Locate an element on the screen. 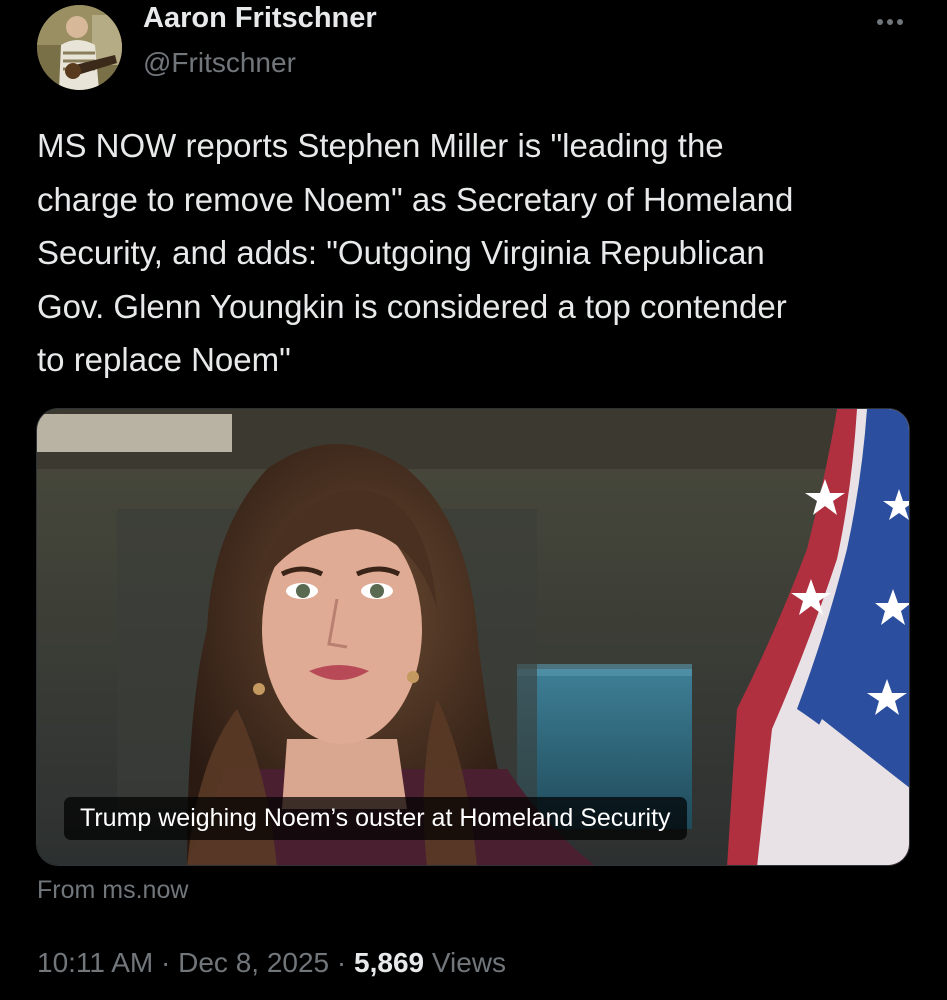 This screenshot has width=947, height=1000. author-display-name: Aaron Fritschner is located at coordinates (260, 18).